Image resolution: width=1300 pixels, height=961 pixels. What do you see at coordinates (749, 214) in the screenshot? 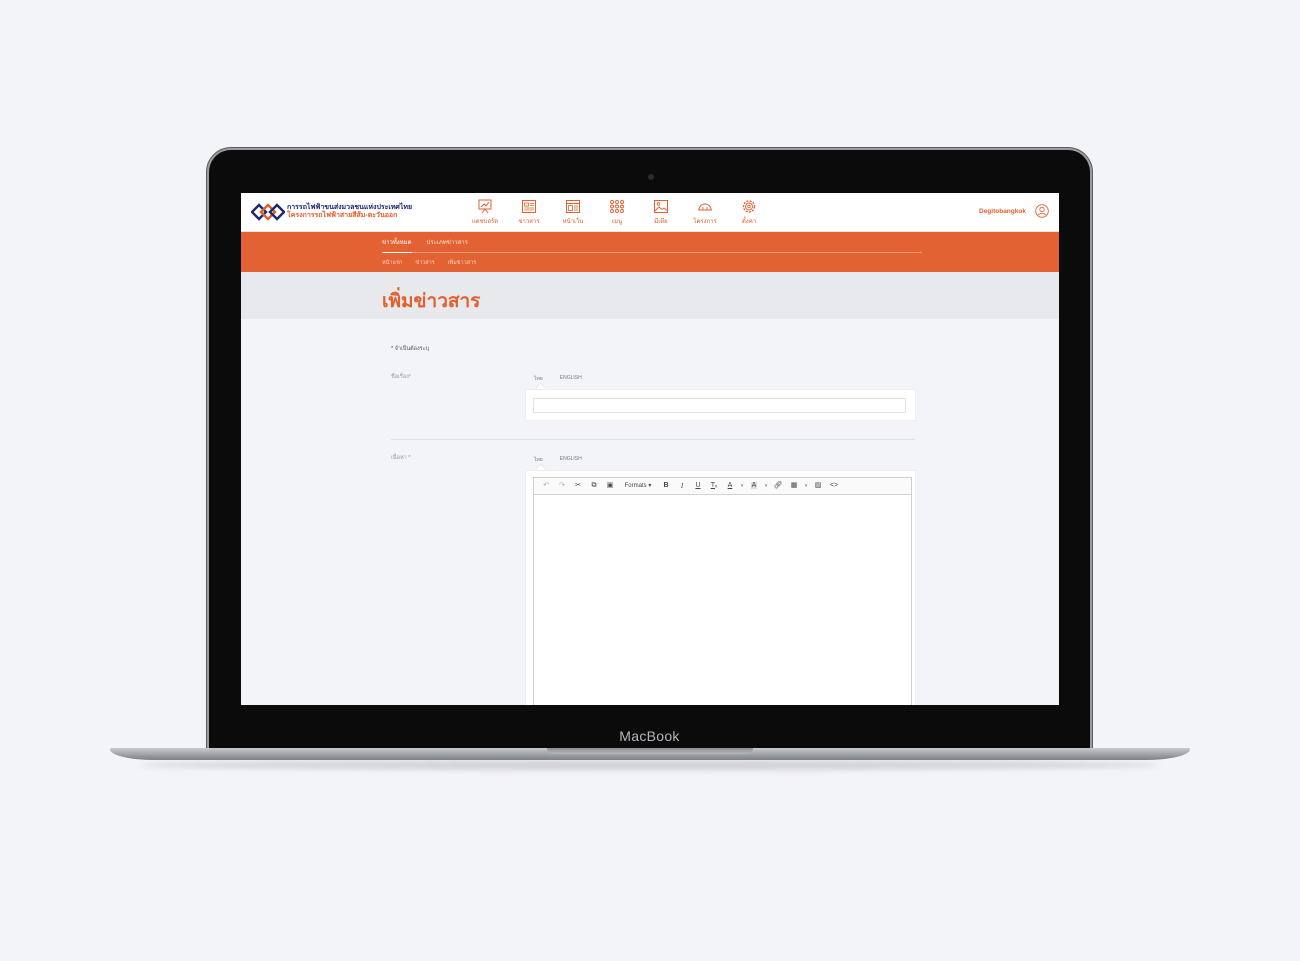
I see `nav-item-settings: ตั้งค่า` at bounding box center [749, 214].